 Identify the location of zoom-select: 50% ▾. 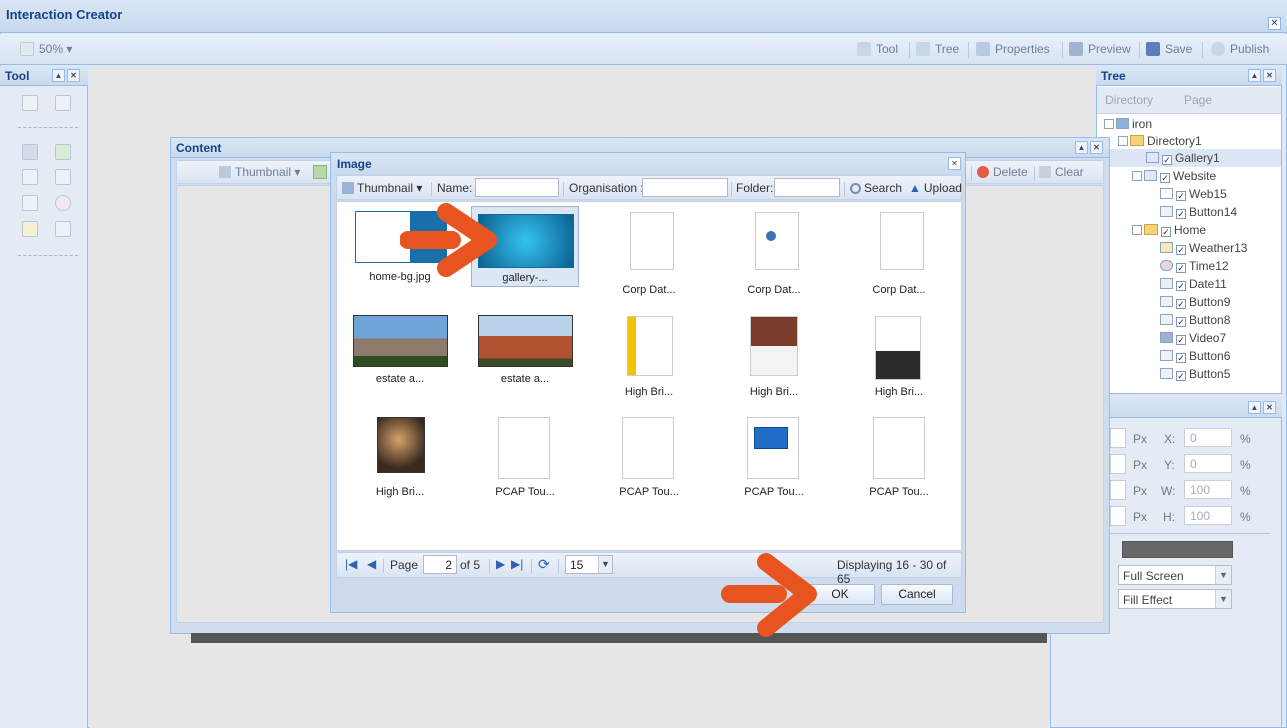
(46, 49).